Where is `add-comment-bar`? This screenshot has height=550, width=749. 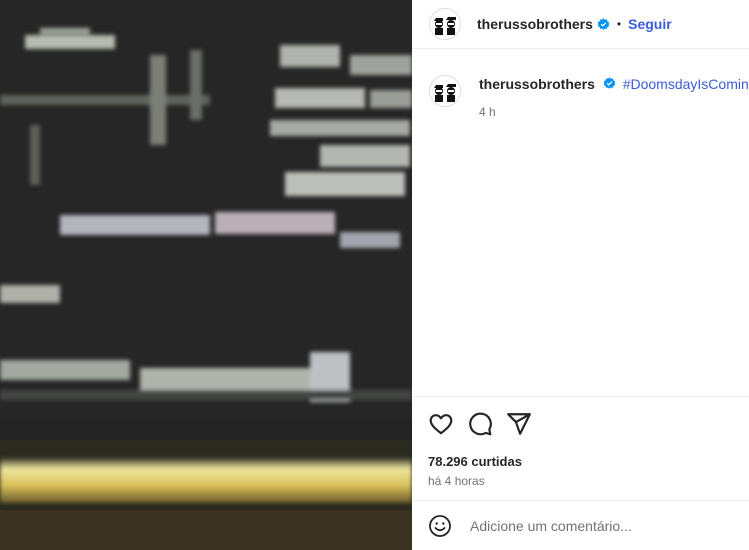
add-comment-bar is located at coordinates (580, 525).